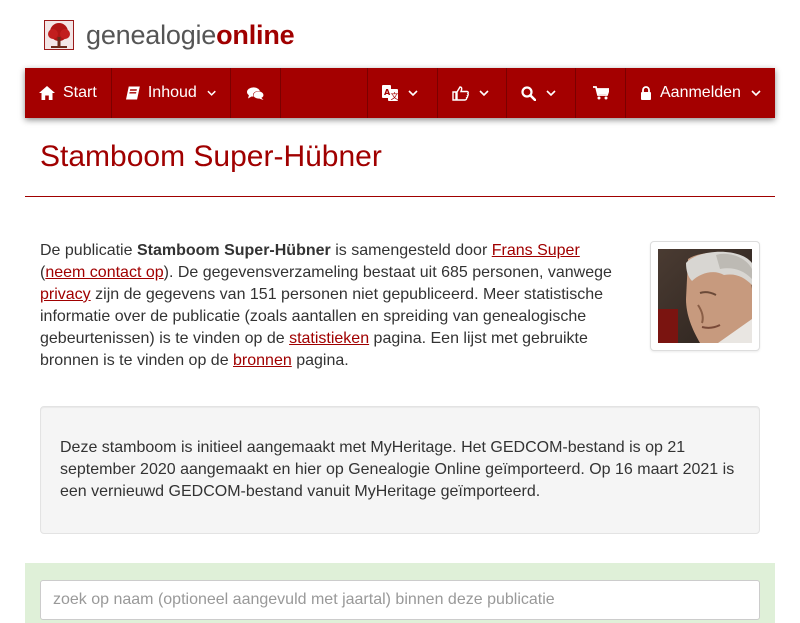  I want to click on nav-comments, so click(256, 93).